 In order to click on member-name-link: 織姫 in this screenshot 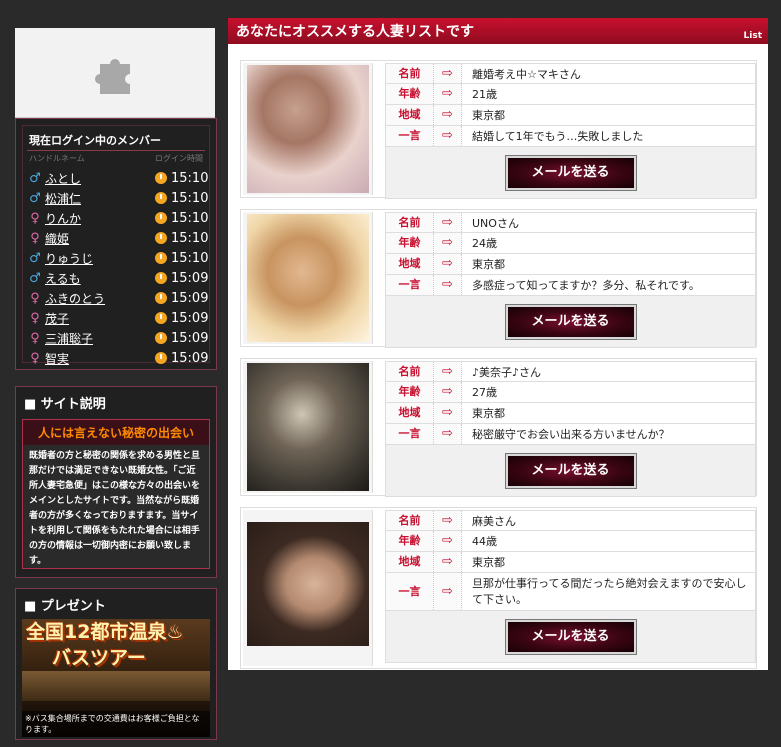, I will do `click(99, 238)`.